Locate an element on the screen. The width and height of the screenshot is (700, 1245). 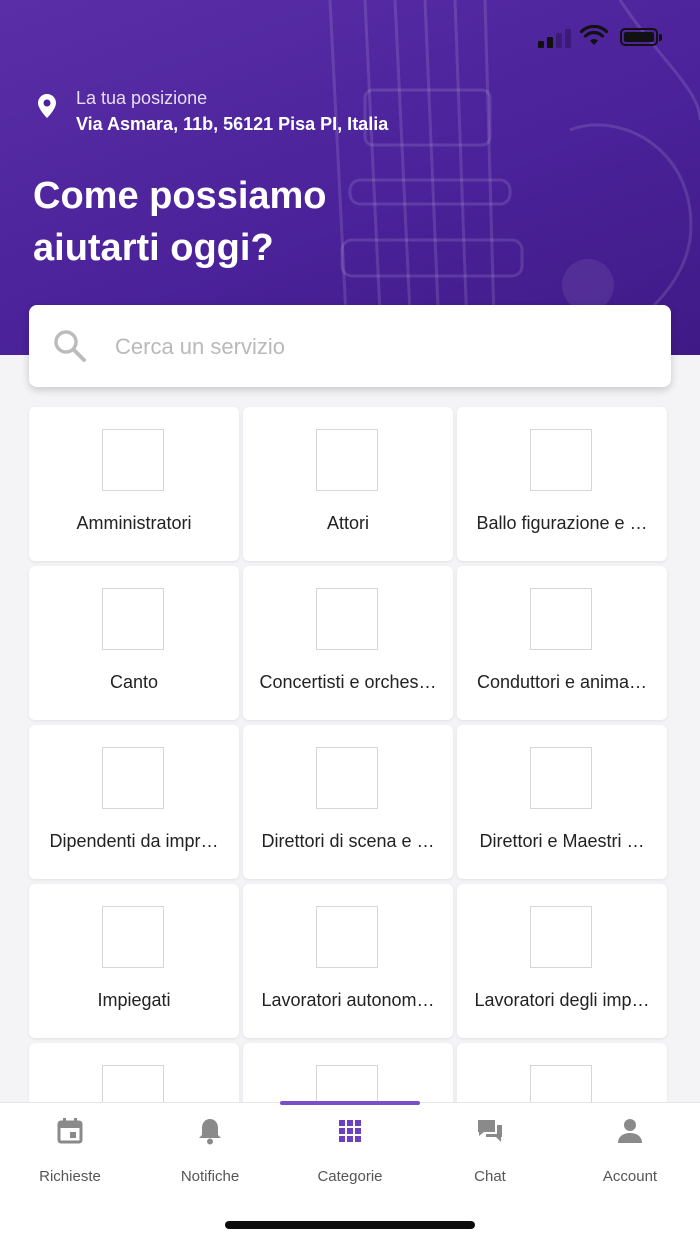
location-label: La tua posizione is located at coordinates (142, 98).